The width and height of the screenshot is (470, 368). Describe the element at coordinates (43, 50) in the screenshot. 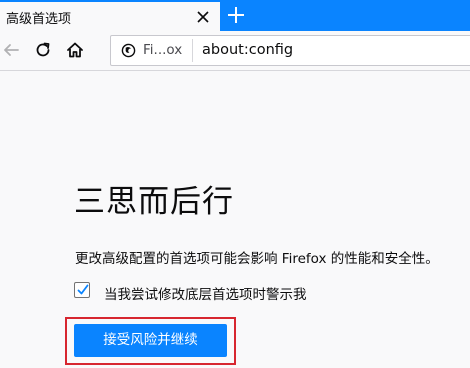

I see `reload-icon` at that location.